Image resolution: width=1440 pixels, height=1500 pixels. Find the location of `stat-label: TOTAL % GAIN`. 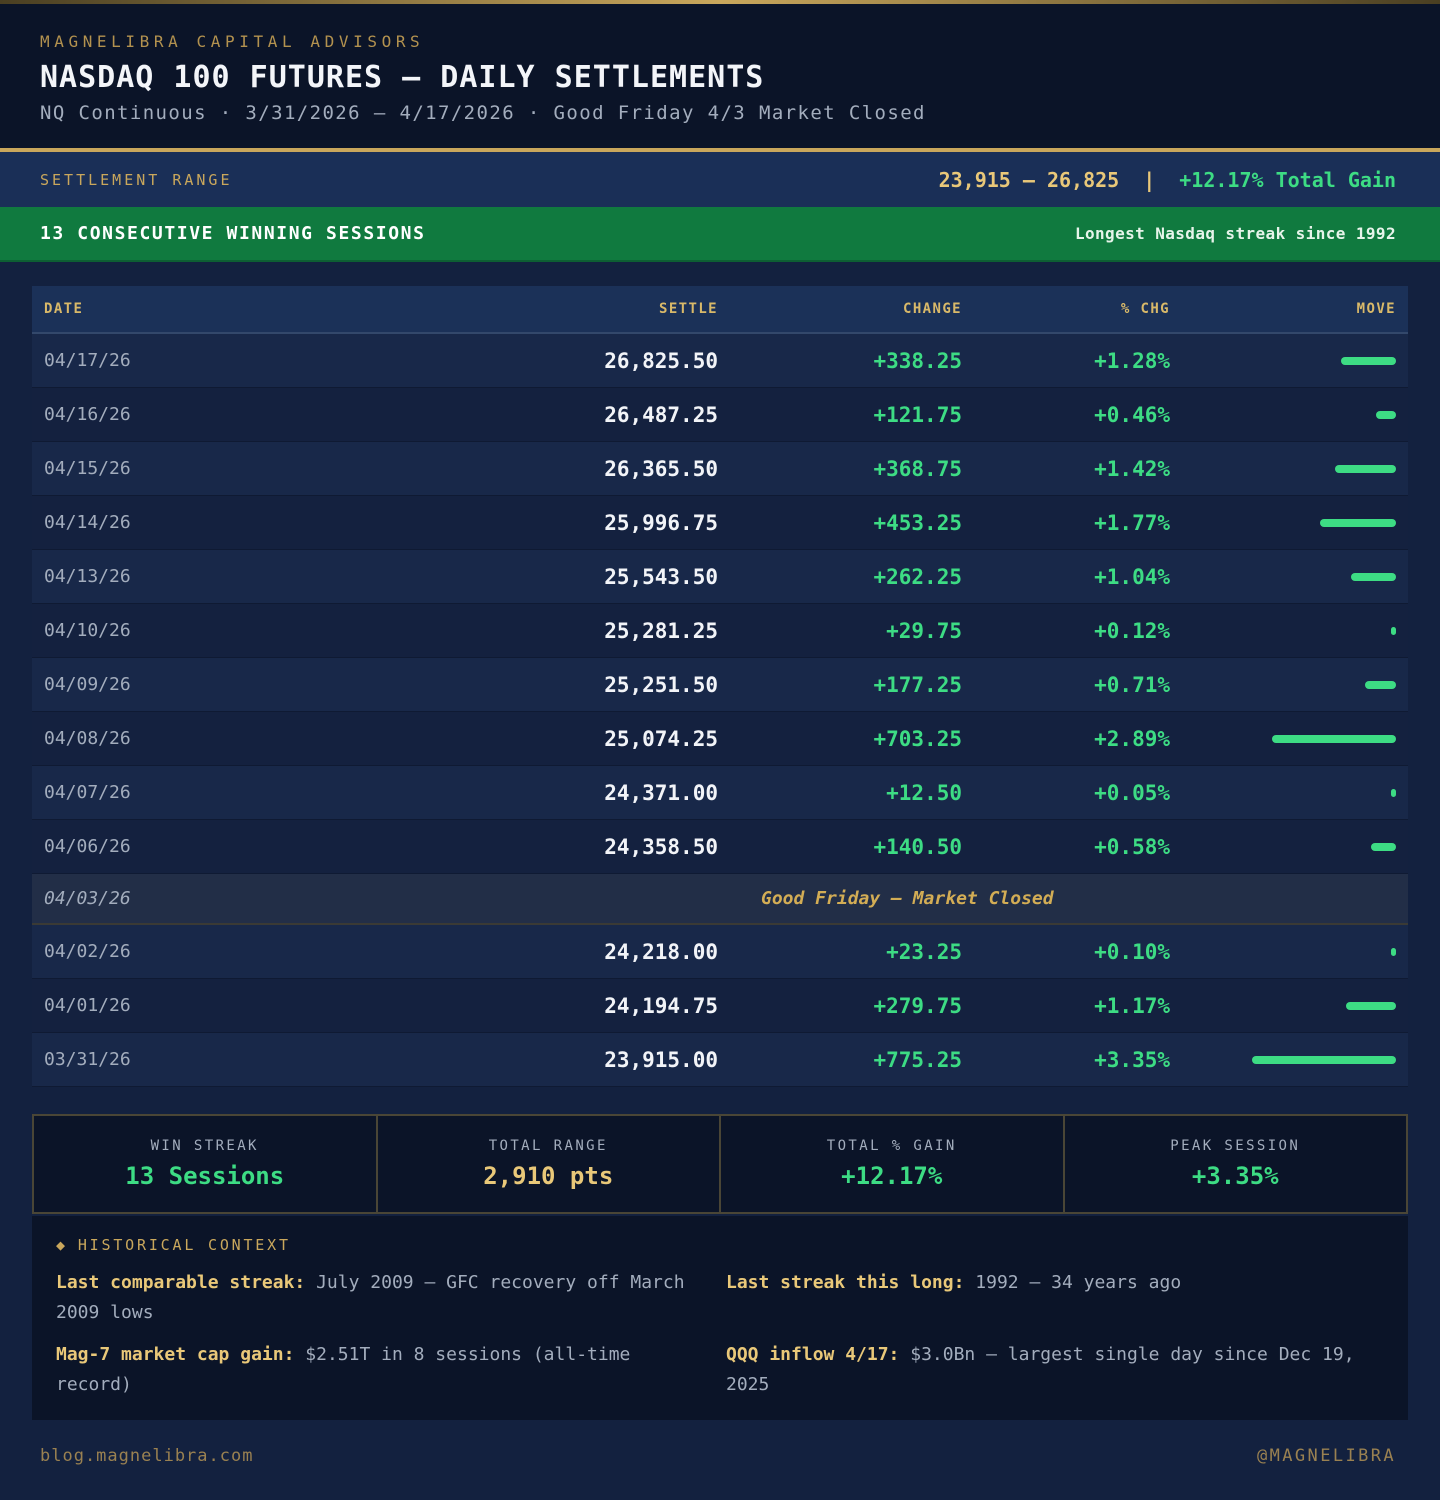

stat-label: TOTAL % GAIN is located at coordinates (891, 1146).